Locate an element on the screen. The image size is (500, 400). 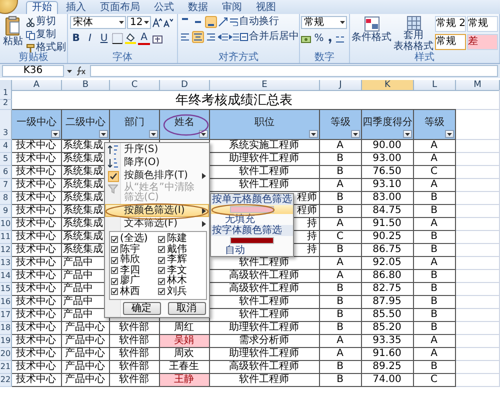
paste-button: 粘贴 is located at coordinates (13, 31).